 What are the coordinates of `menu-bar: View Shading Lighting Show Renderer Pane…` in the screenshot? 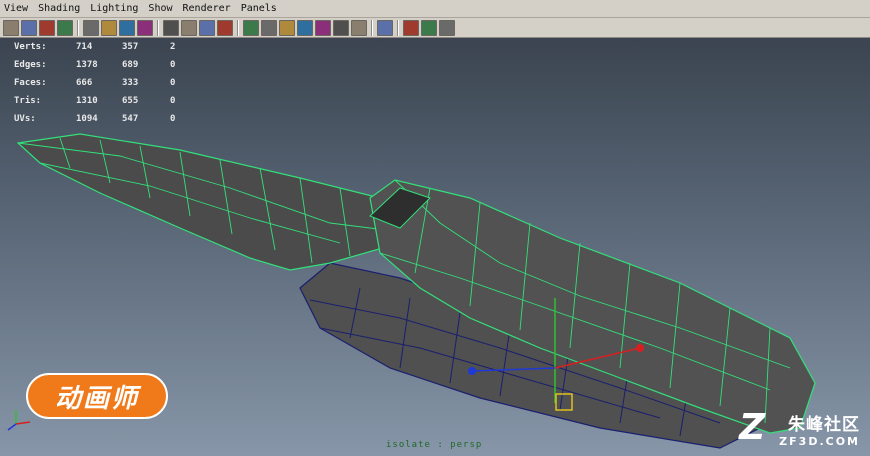 It's located at (435, 9).